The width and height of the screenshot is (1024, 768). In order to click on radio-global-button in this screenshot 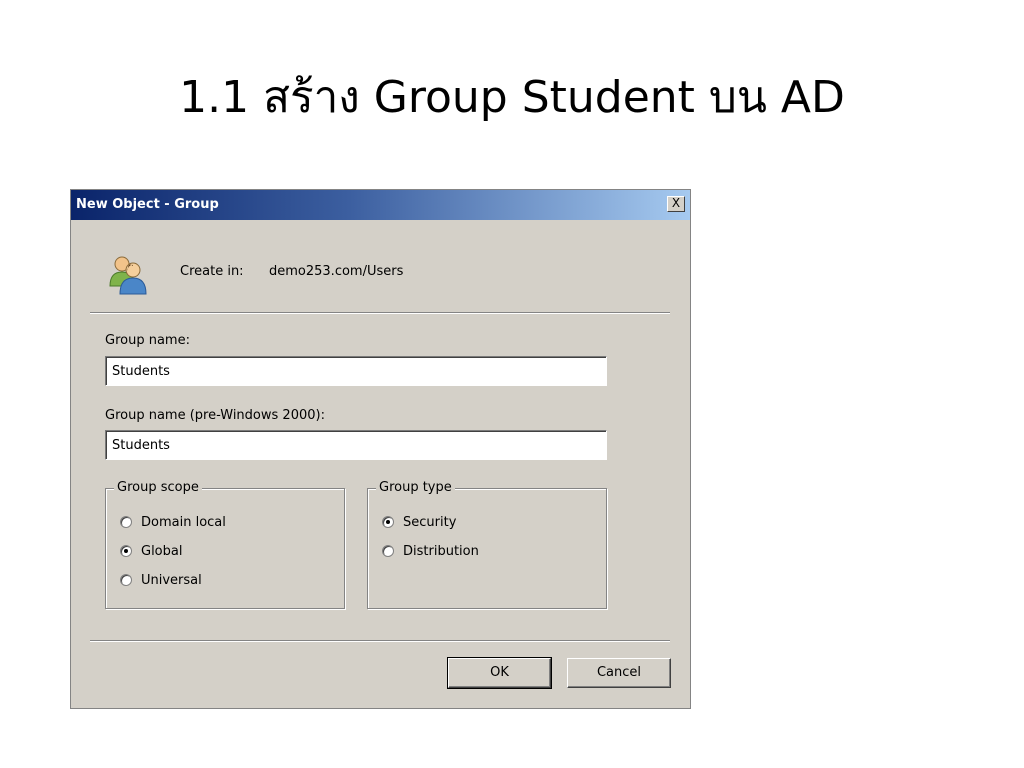, I will do `click(126, 551)`.